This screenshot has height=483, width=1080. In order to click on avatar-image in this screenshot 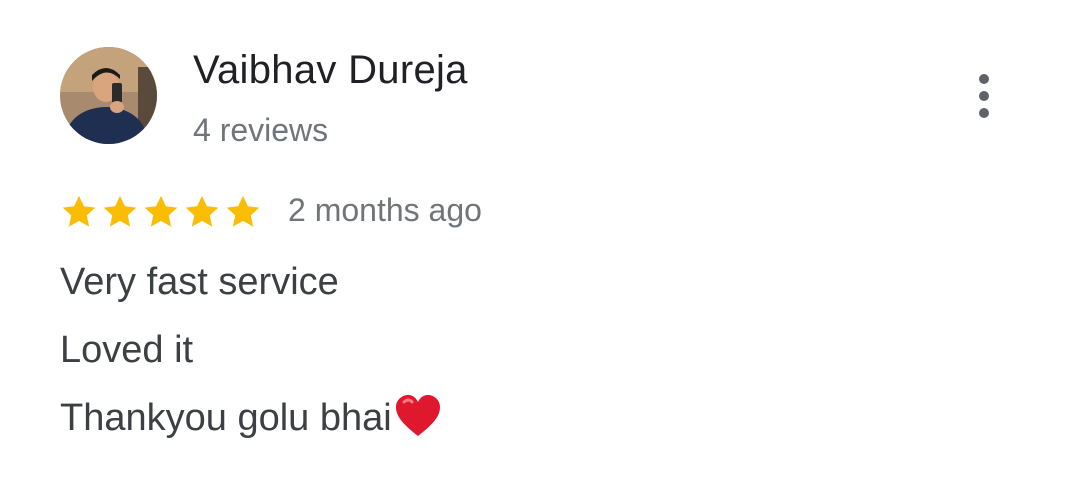, I will do `click(108, 95)`.